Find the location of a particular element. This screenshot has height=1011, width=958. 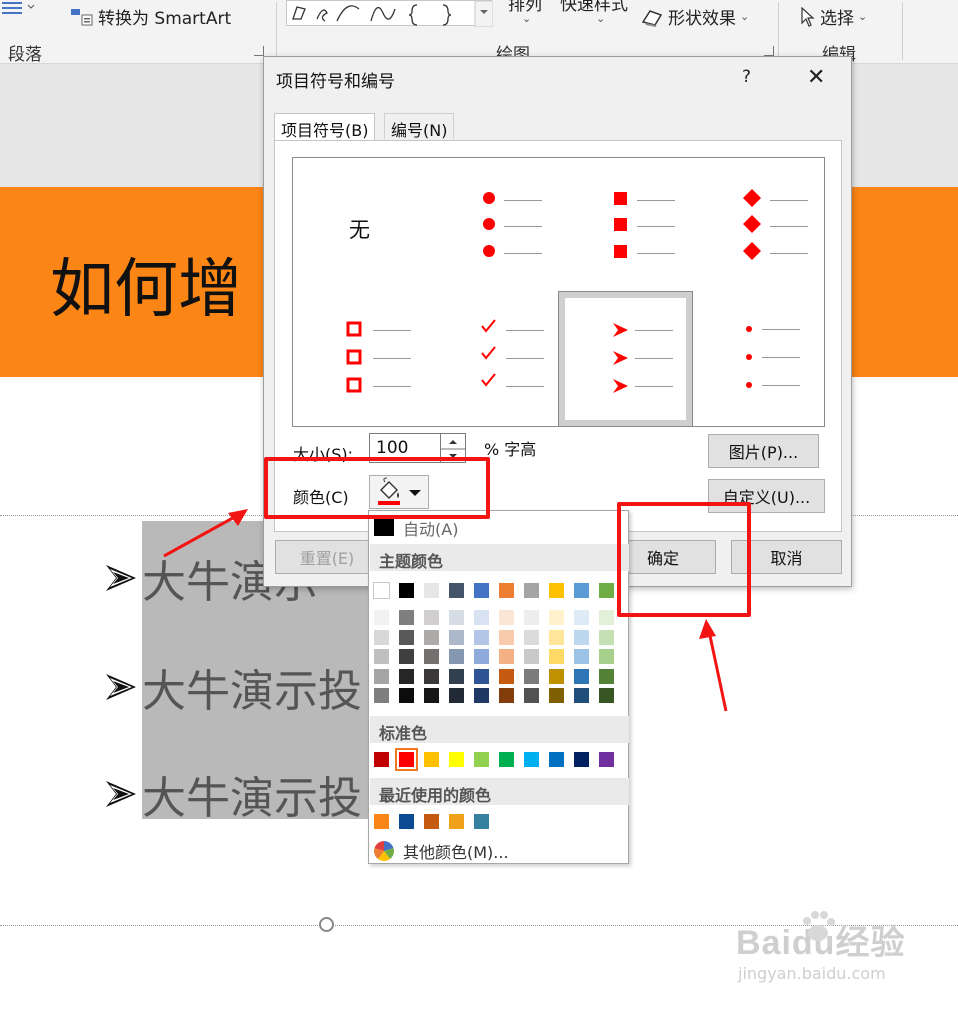

slide-title: 如何增 is located at coordinates (157, 284).